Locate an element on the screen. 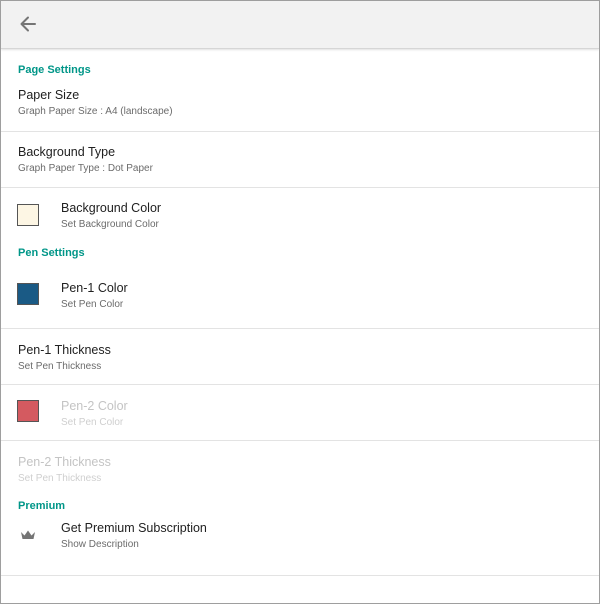  pen2-color-item: Pen-2 Color Set Pen Color is located at coordinates (300, 413).